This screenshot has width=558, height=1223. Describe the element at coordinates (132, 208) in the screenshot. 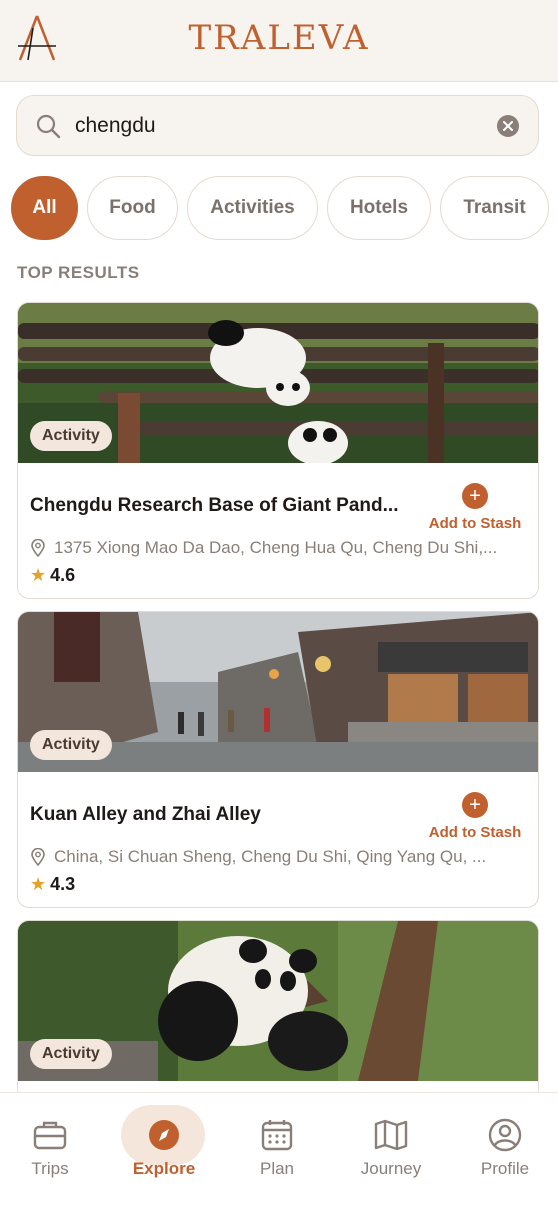

I see `filter-chip-food: Food` at that location.